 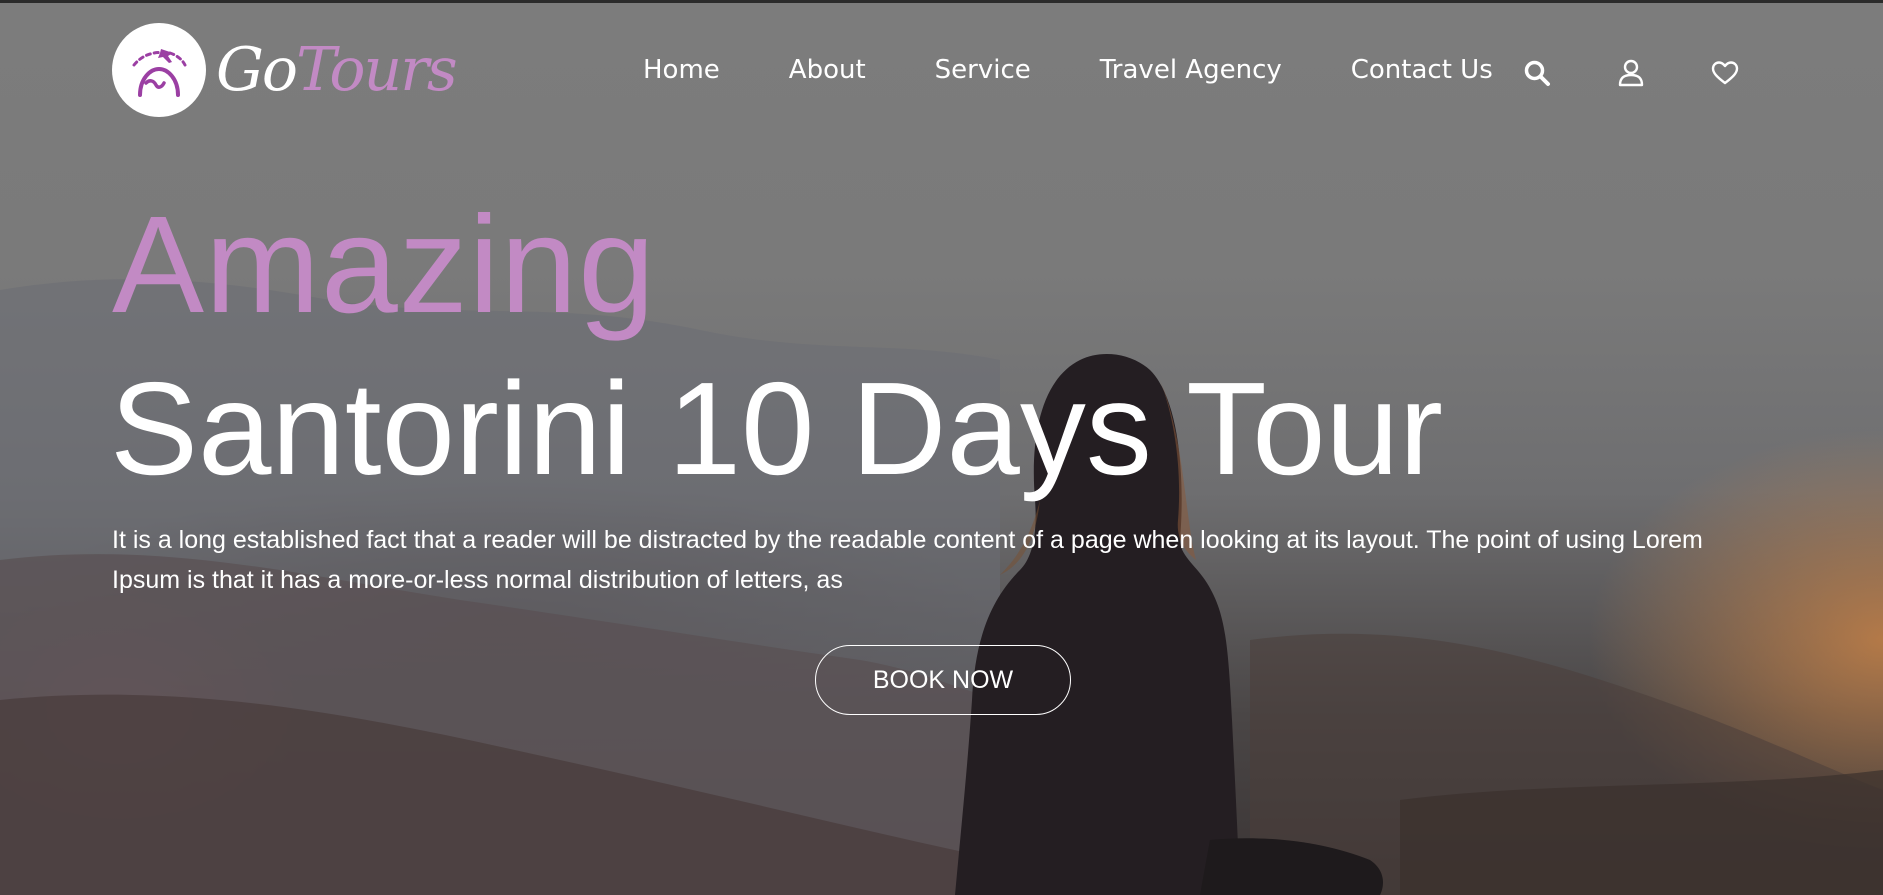 I want to click on airplane-globe-icon, so click(x=159, y=70).